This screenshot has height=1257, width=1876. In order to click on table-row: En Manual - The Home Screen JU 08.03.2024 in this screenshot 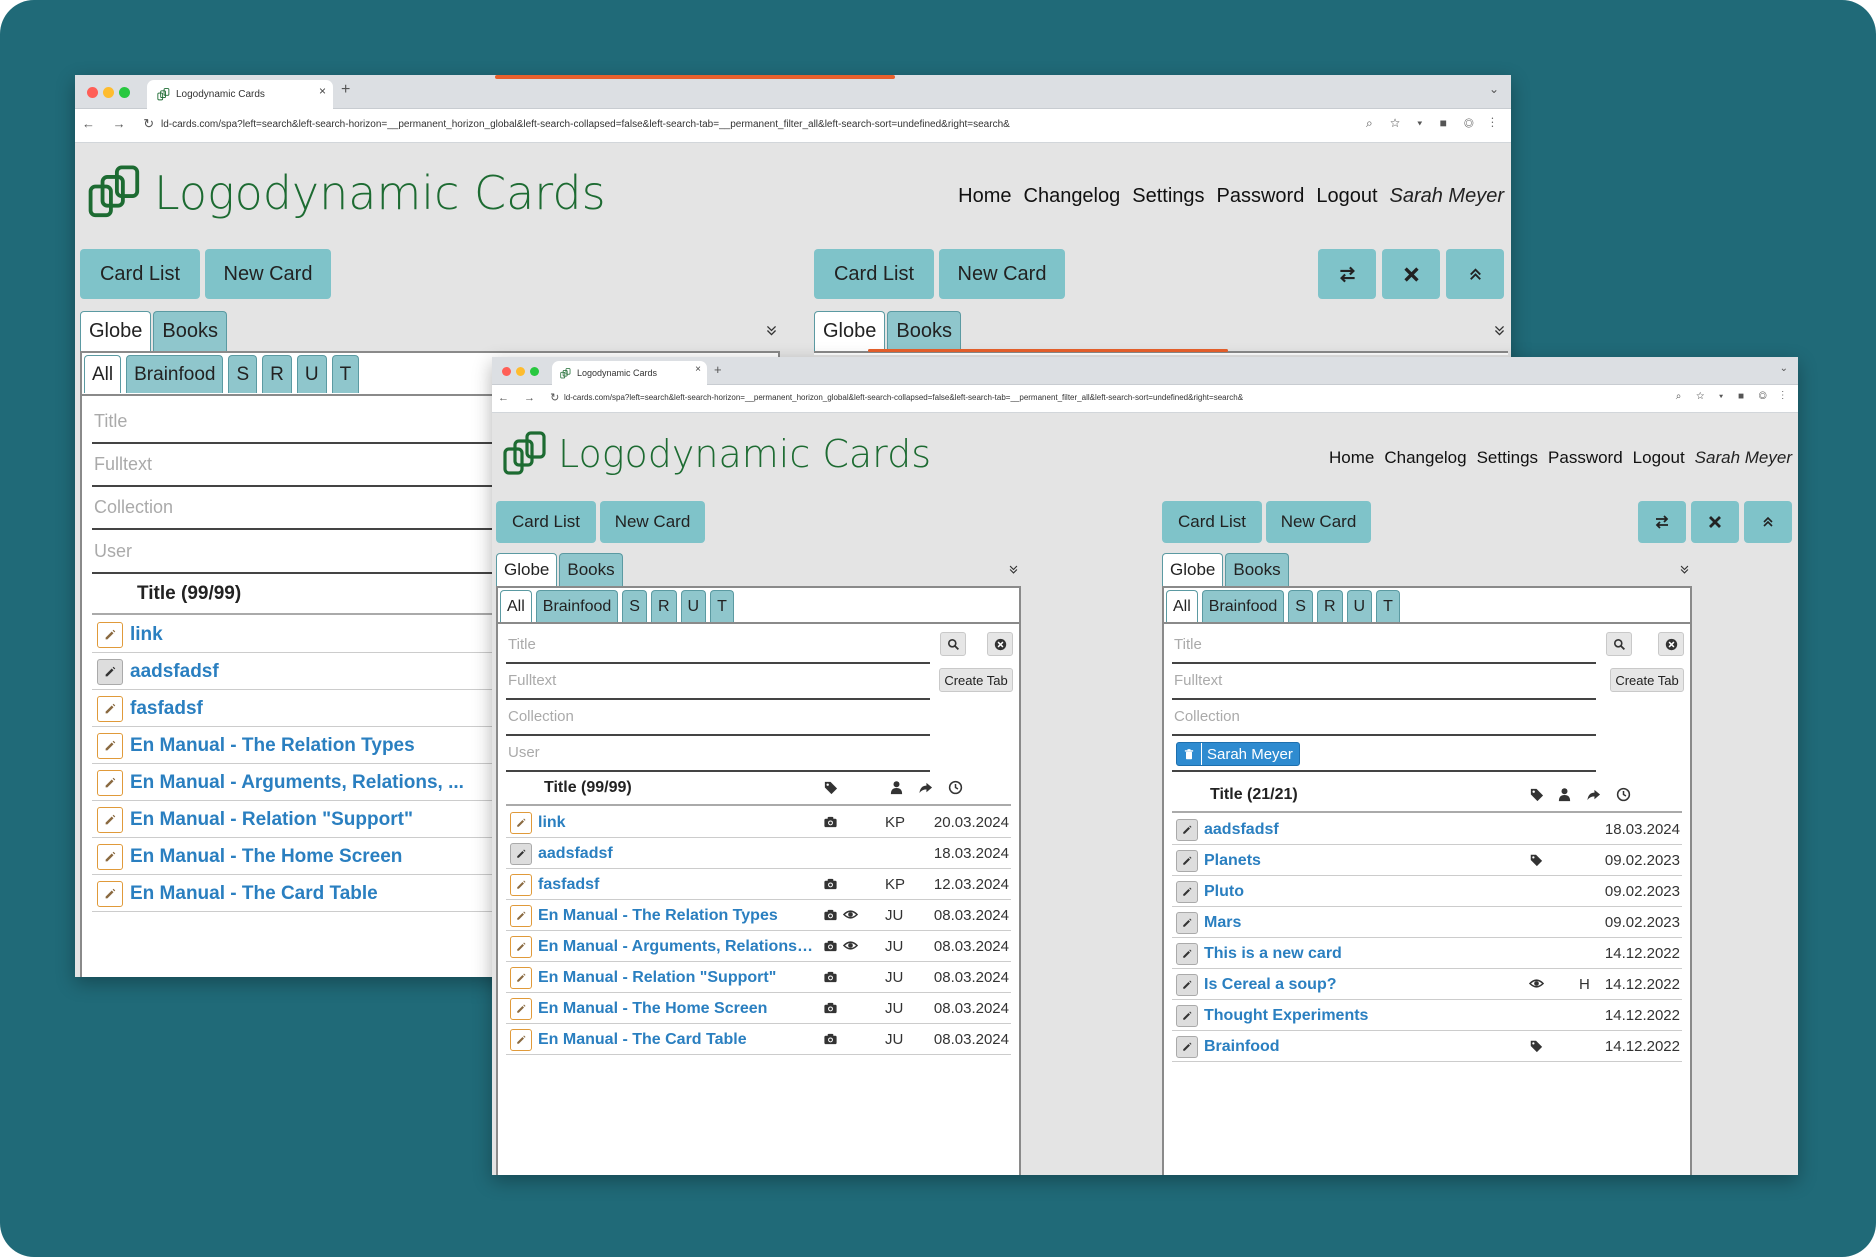, I will do `click(758, 1008)`.